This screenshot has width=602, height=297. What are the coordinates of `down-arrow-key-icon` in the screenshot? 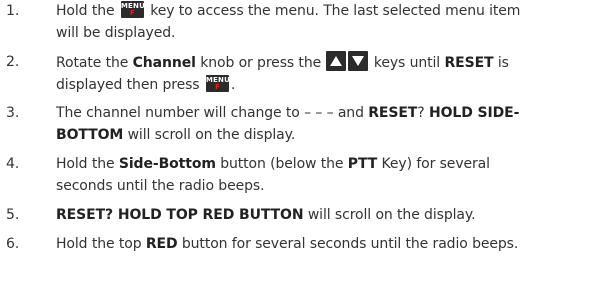 It's located at (358, 61).